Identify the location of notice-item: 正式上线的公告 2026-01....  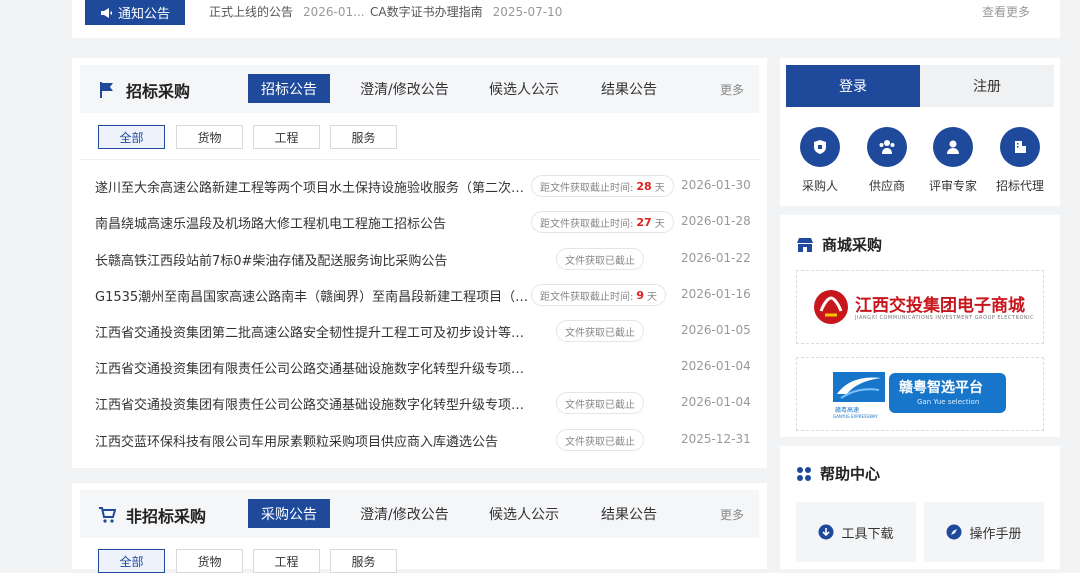
(287, 11).